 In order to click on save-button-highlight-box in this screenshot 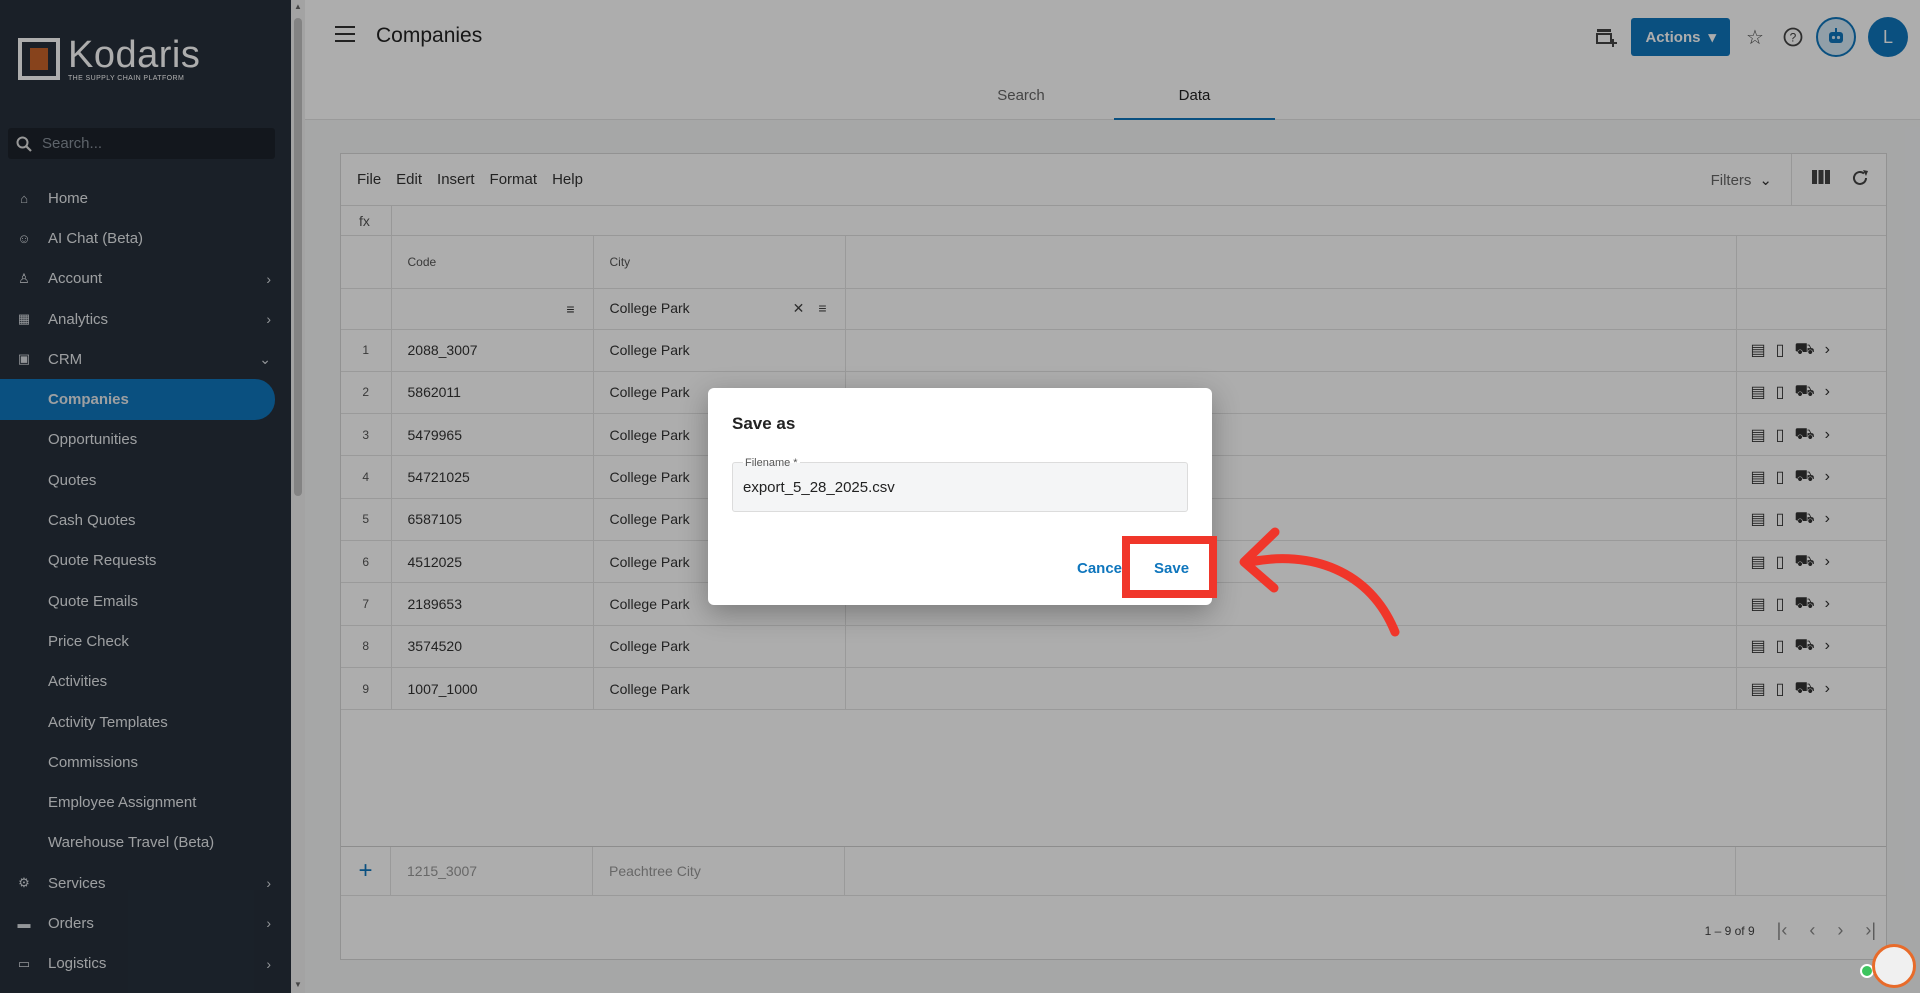, I will do `click(1169, 567)`.